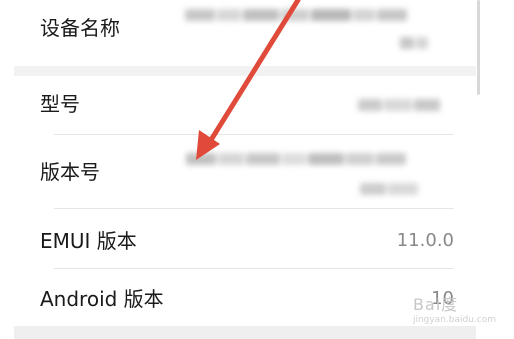  I want to click on red-annotation-arrow-icon, so click(248, 80).